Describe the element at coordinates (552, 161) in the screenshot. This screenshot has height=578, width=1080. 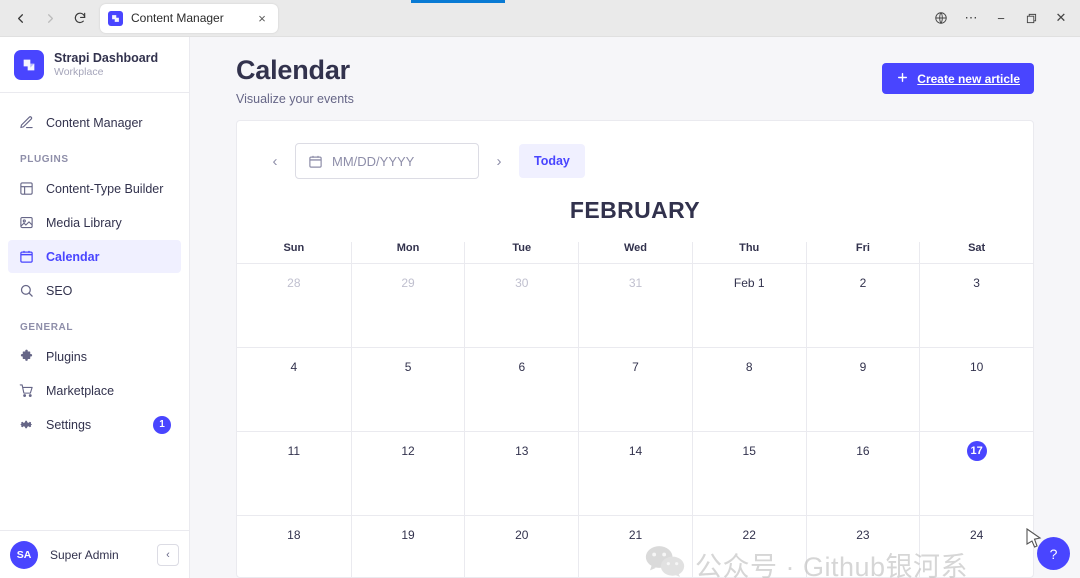
I see `today-button: Today` at that location.